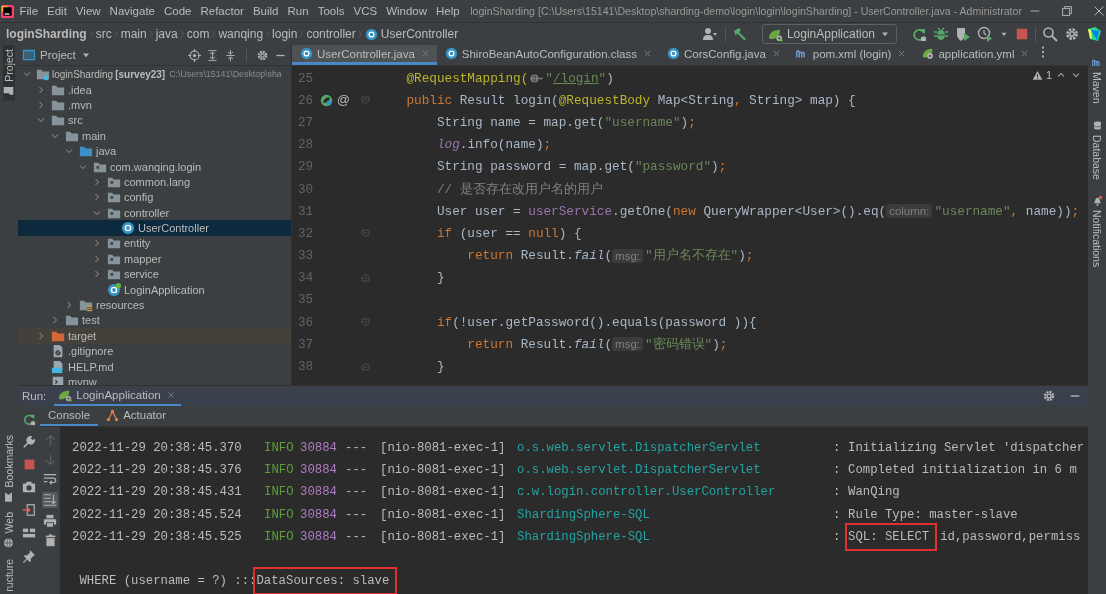 The width and height of the screenshot is (1106, 594). I want to click on console-tab: Actuator, so click(136, 416).